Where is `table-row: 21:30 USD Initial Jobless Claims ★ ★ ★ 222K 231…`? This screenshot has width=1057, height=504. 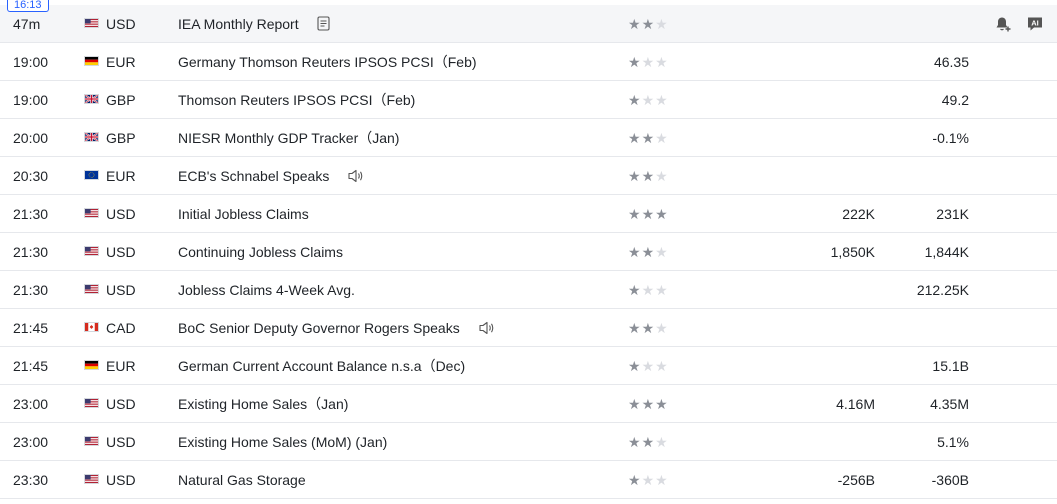
table-row: 21:30 USD Initial Jobless Claims ★ ★ ★ 222K 231… is located at coordinates (528, 214).